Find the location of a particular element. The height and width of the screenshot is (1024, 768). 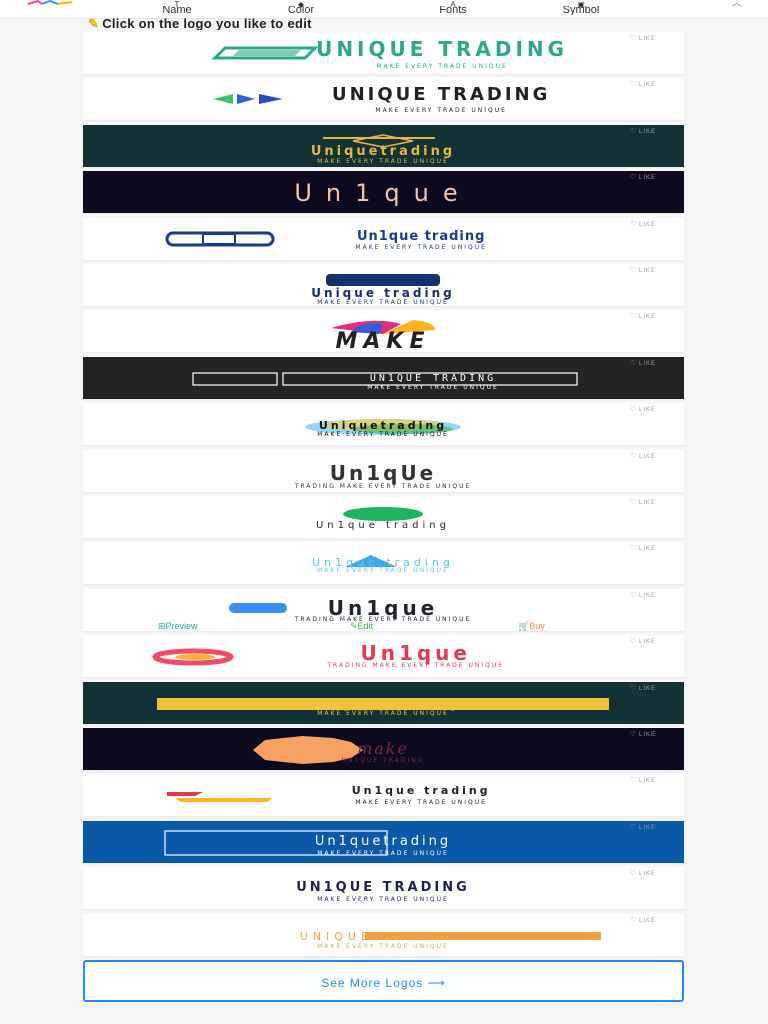

logo-card: MAKE ♡ LIKE is located at coordinates (383, 331).